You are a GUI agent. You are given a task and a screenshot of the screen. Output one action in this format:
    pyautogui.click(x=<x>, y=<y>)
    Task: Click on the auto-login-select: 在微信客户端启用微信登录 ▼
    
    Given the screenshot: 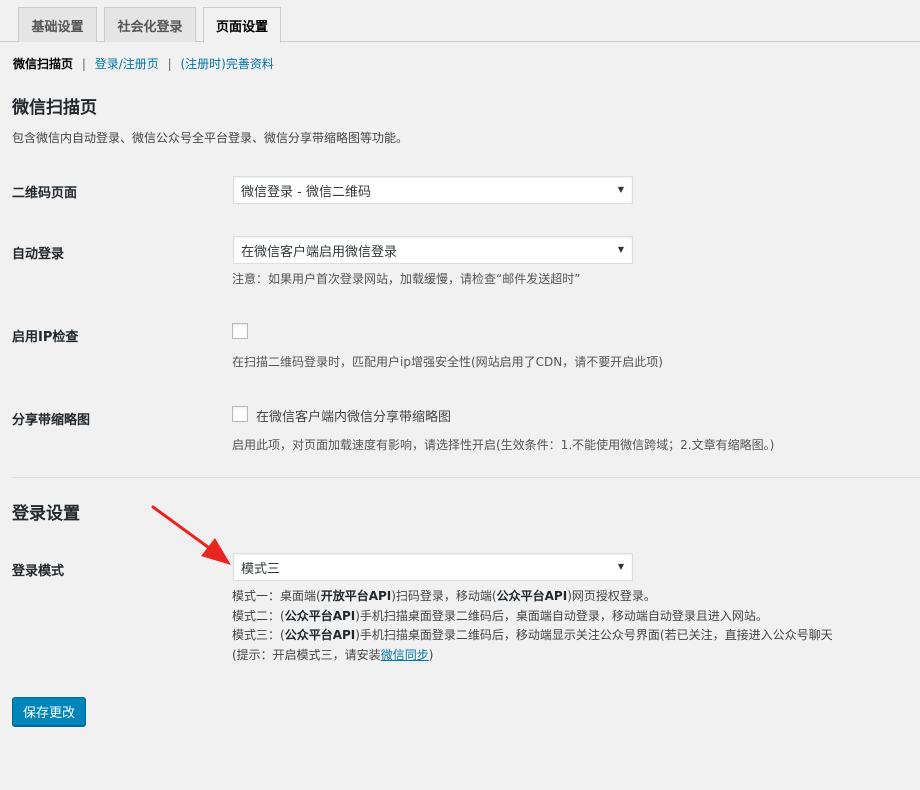 What is the action you would take?
    pyautogui.click(x=433, y=250)
    